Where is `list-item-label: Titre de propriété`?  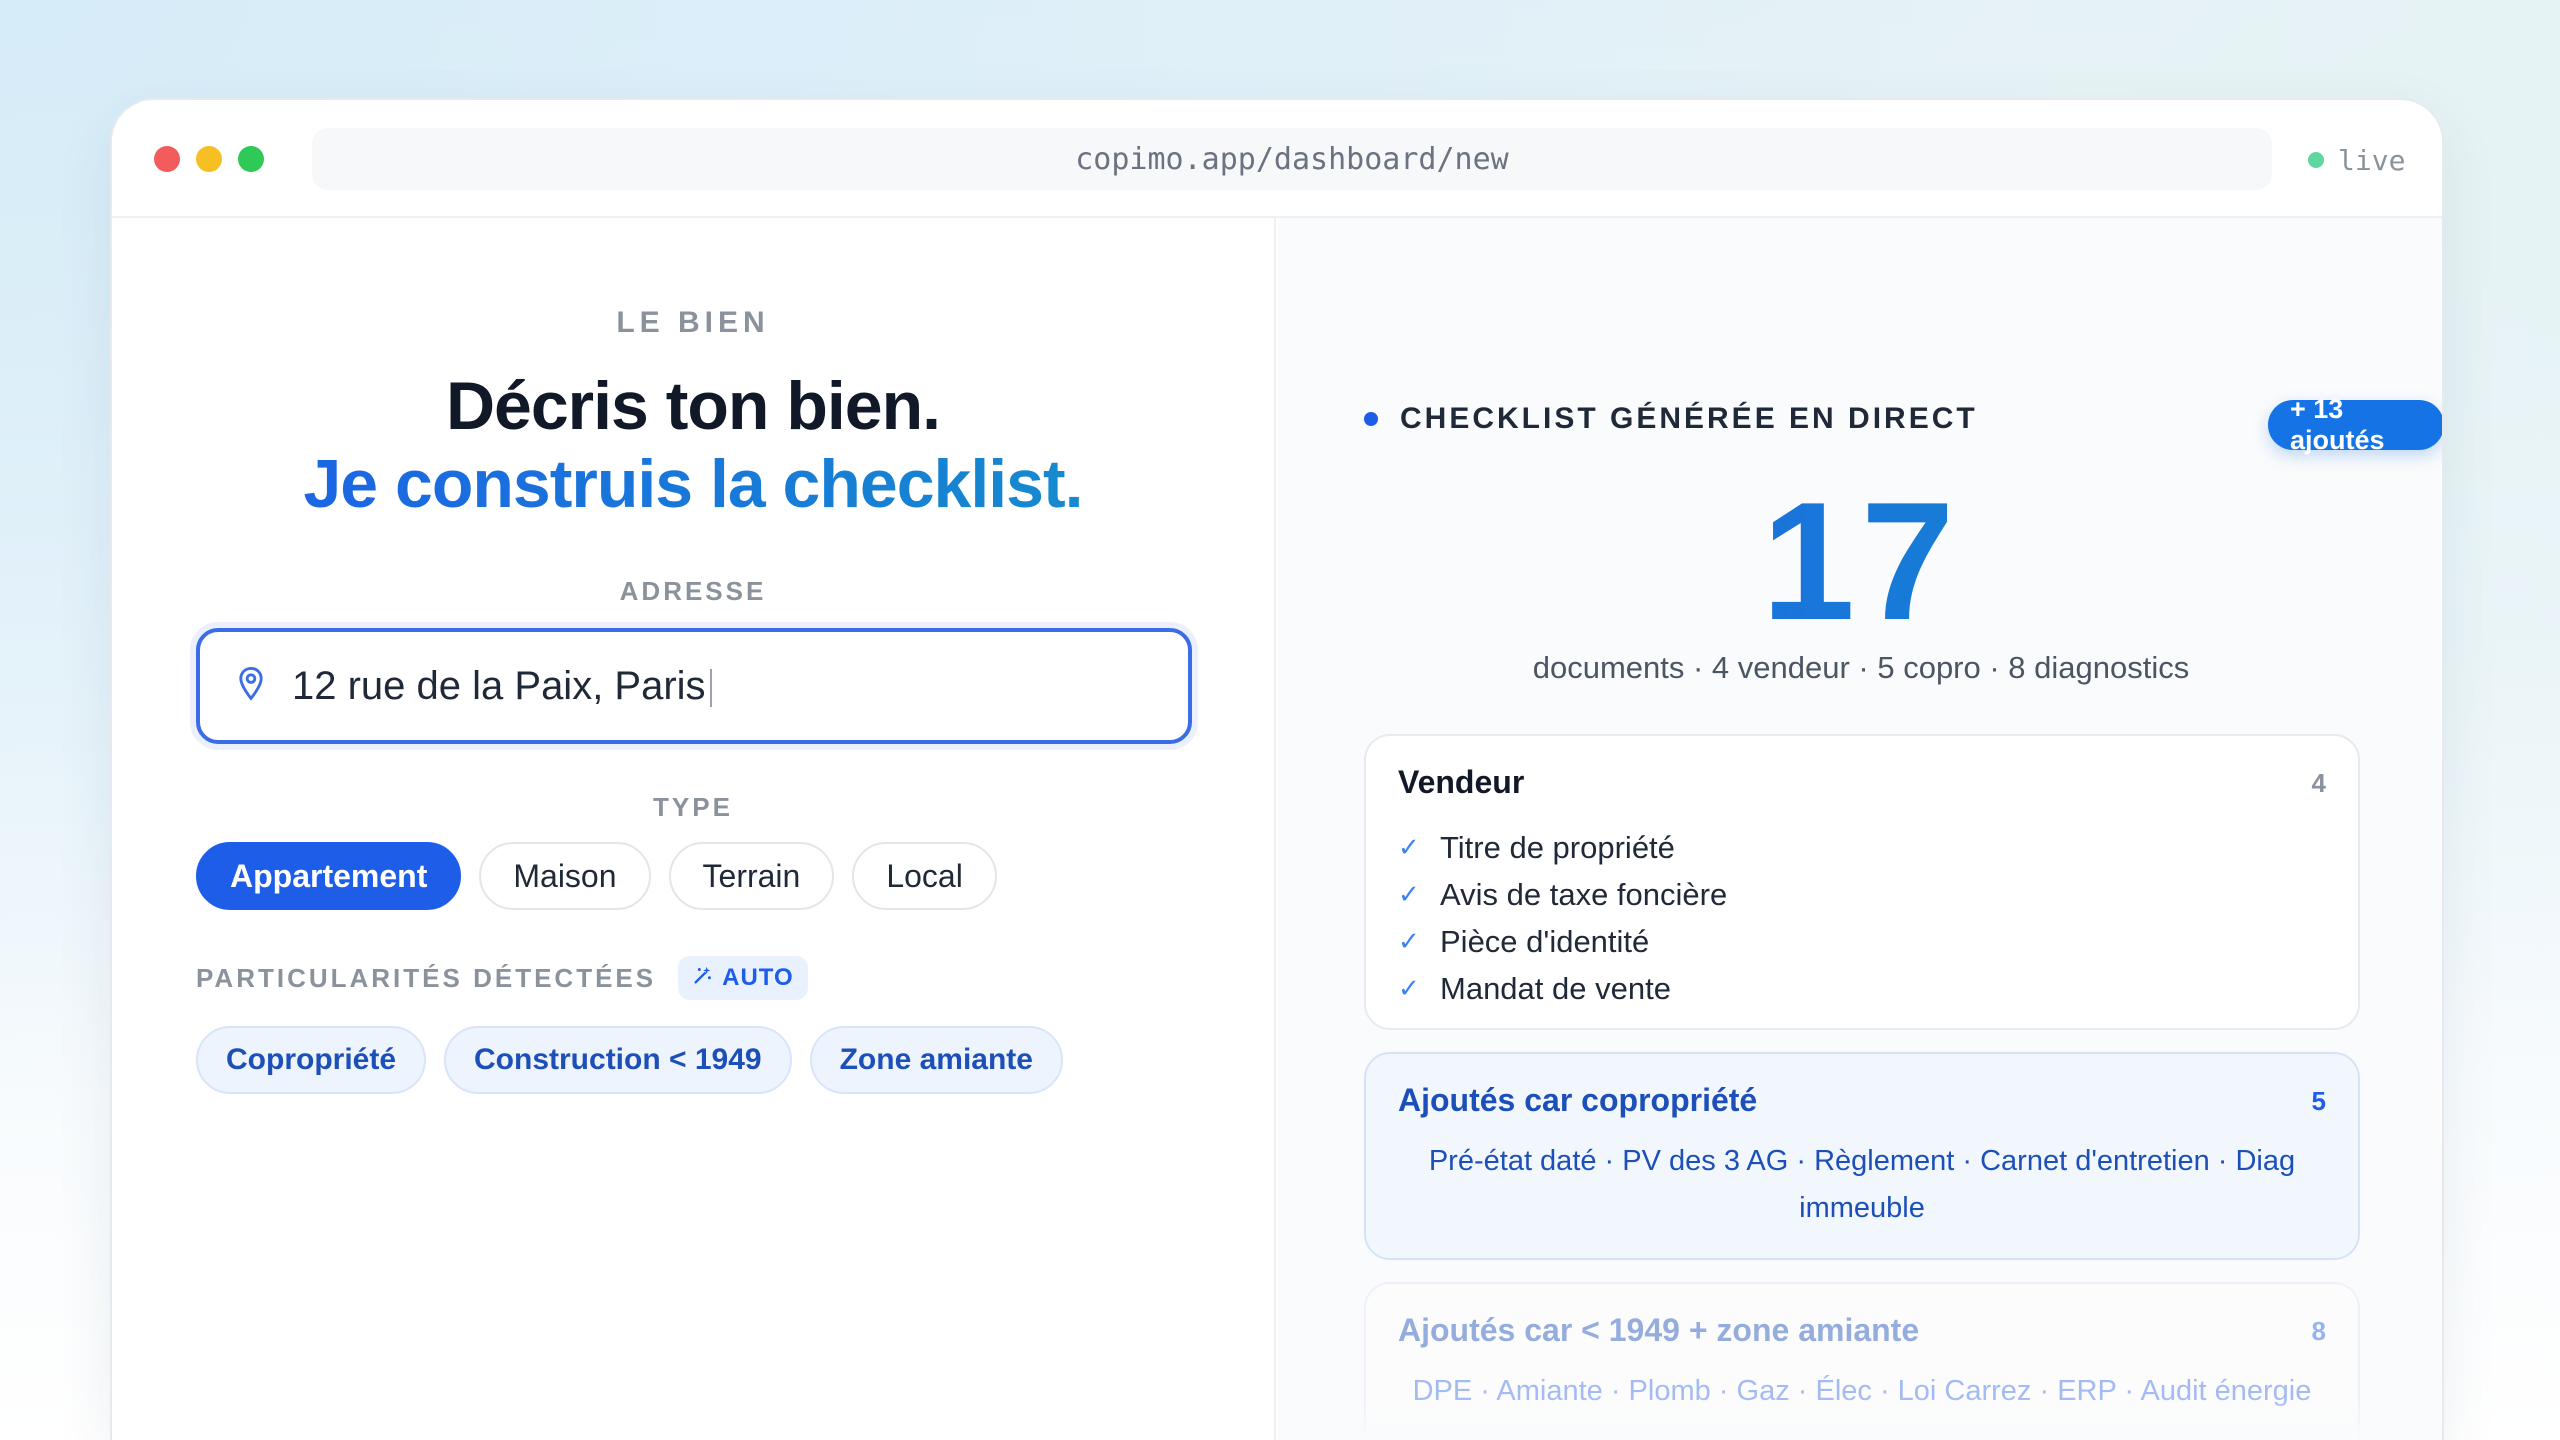
list-item-label: Titre de propriété is located at coordinates (1557, 847).